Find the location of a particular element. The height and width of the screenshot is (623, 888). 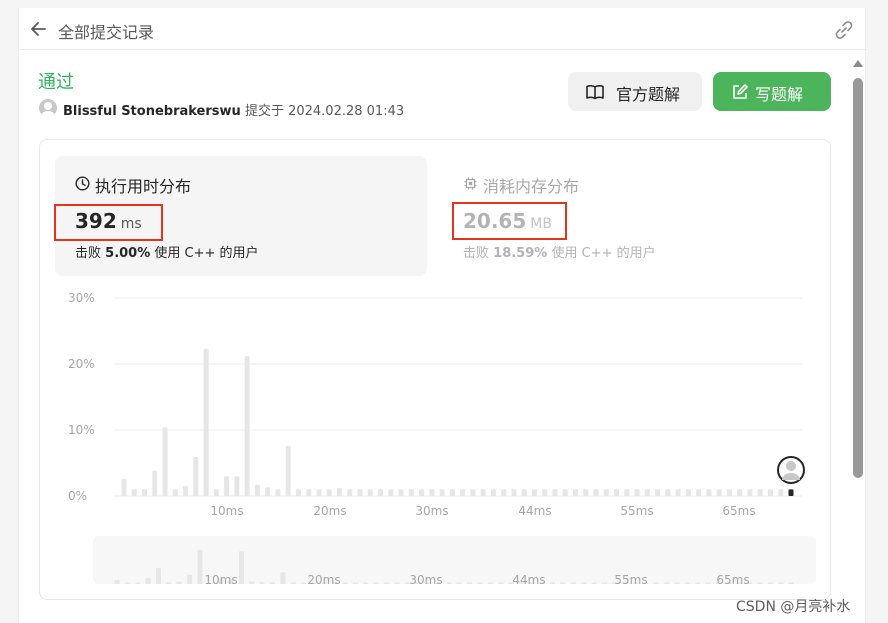

overview-x-tick-label: 20ms is located at coordinates (323, 580).